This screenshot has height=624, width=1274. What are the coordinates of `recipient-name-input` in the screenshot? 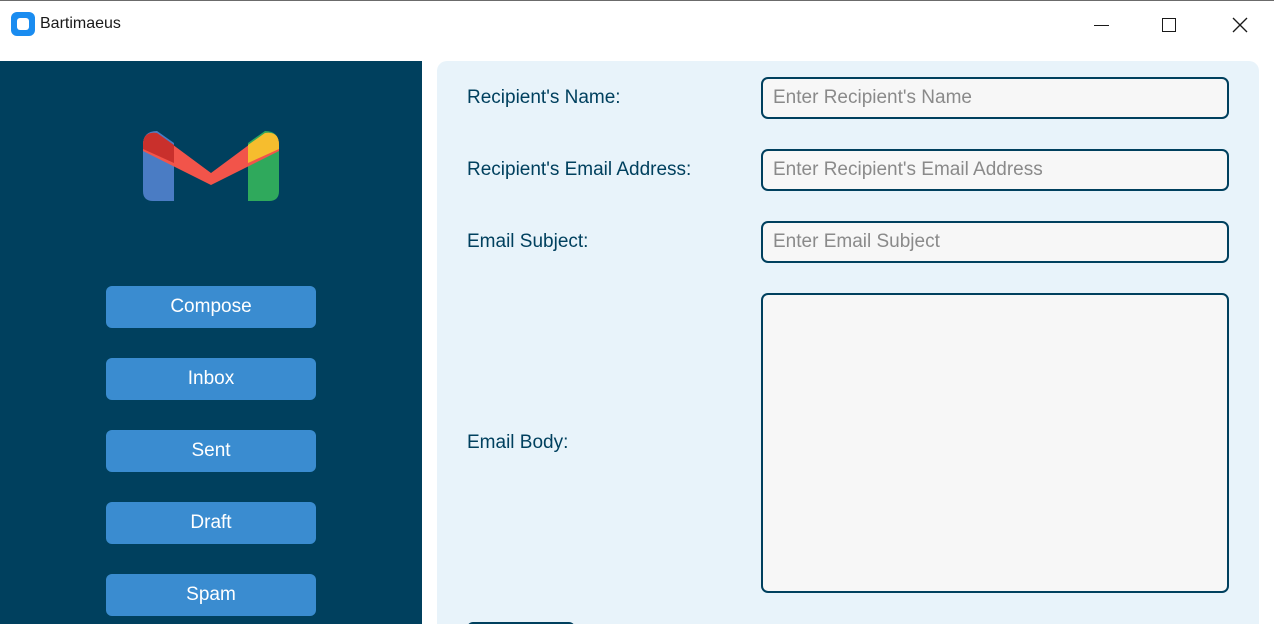 It's located at (995, 98).